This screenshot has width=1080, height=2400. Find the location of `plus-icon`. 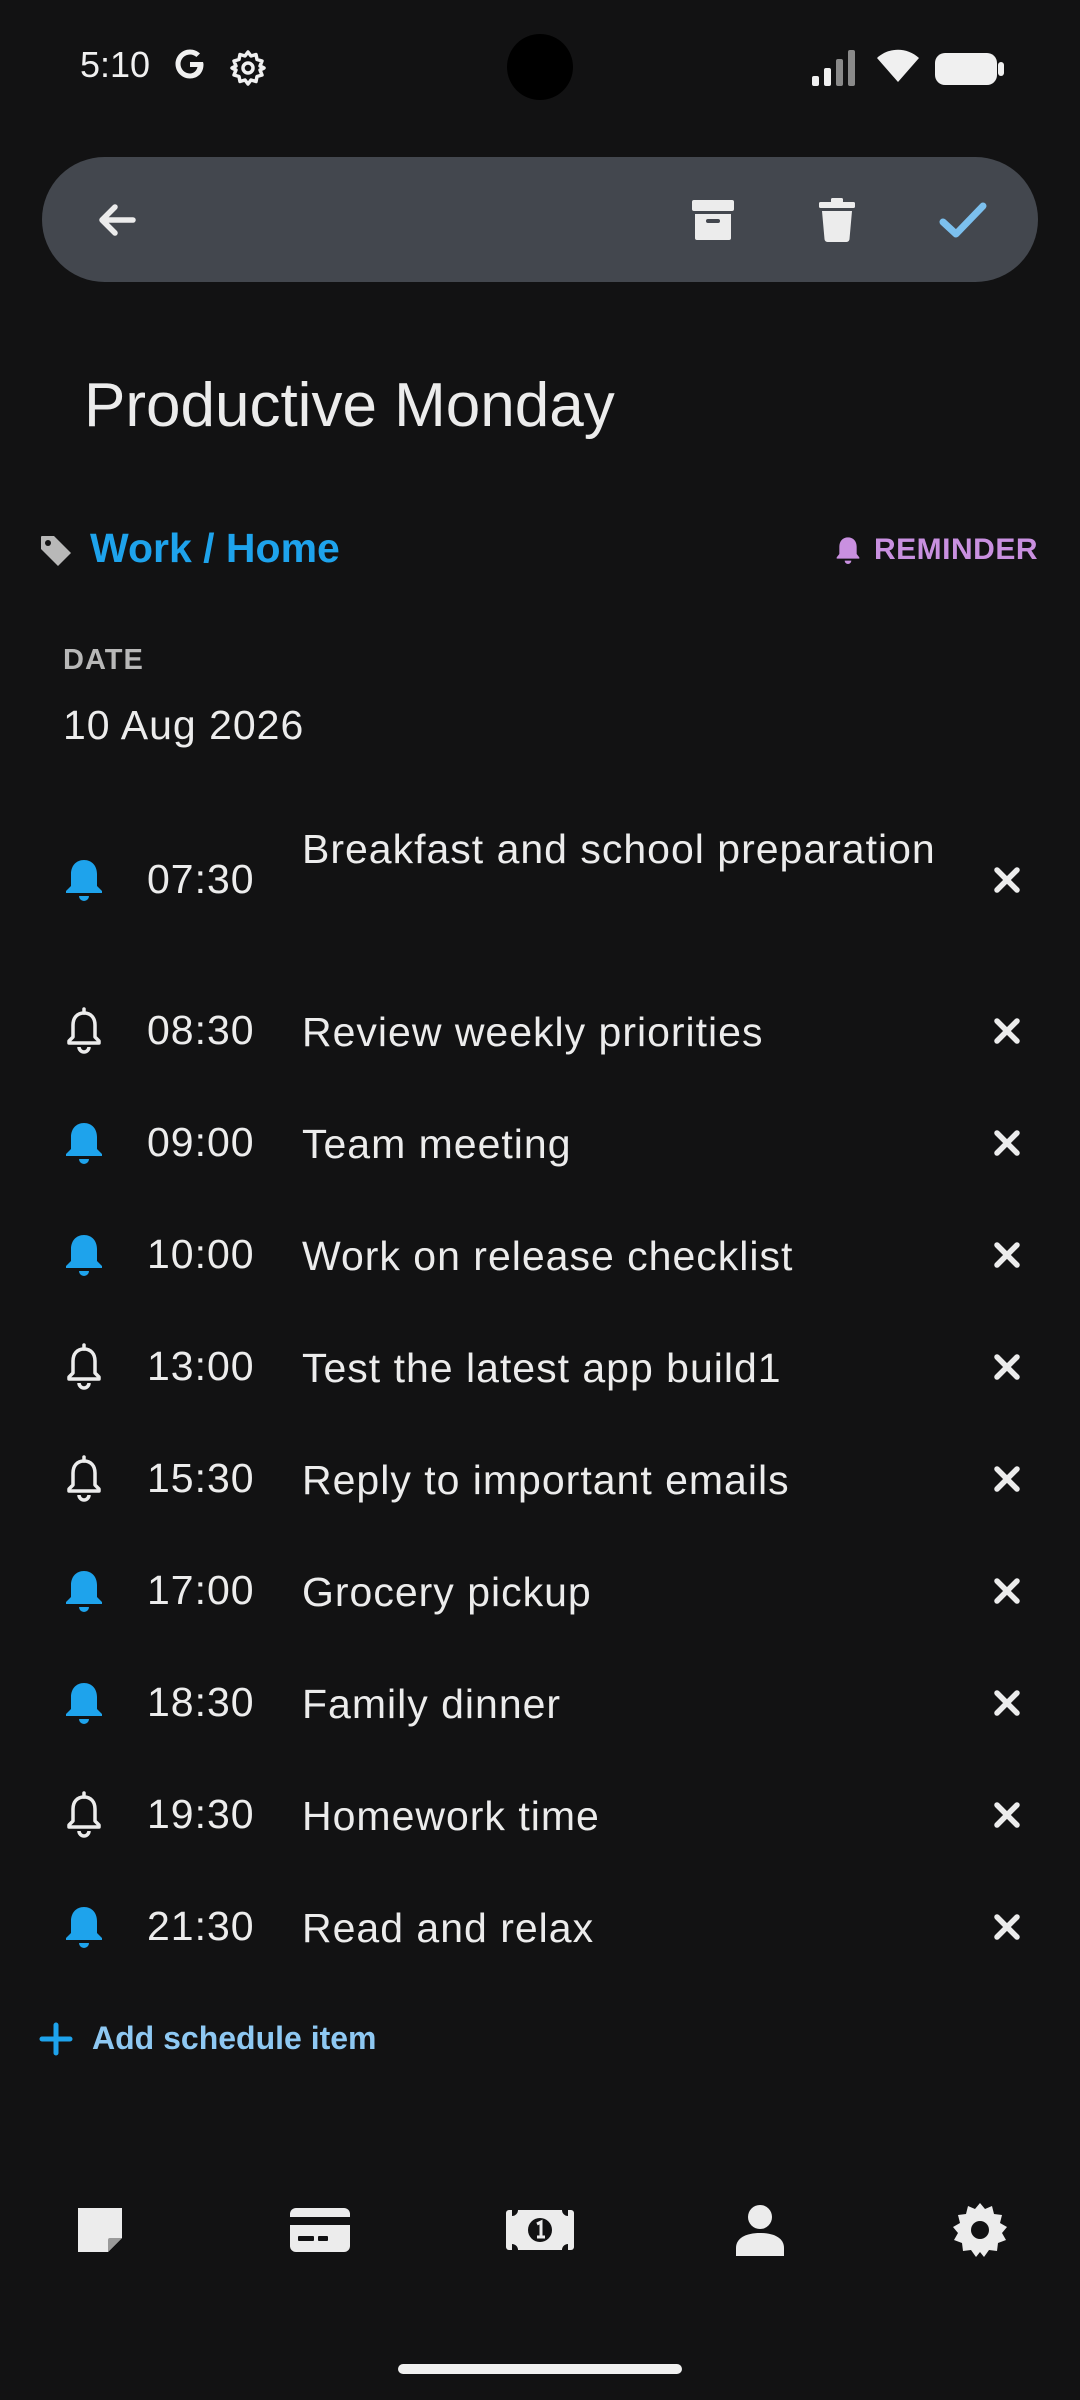

plus-icon is located at coordinates (56, 2038).